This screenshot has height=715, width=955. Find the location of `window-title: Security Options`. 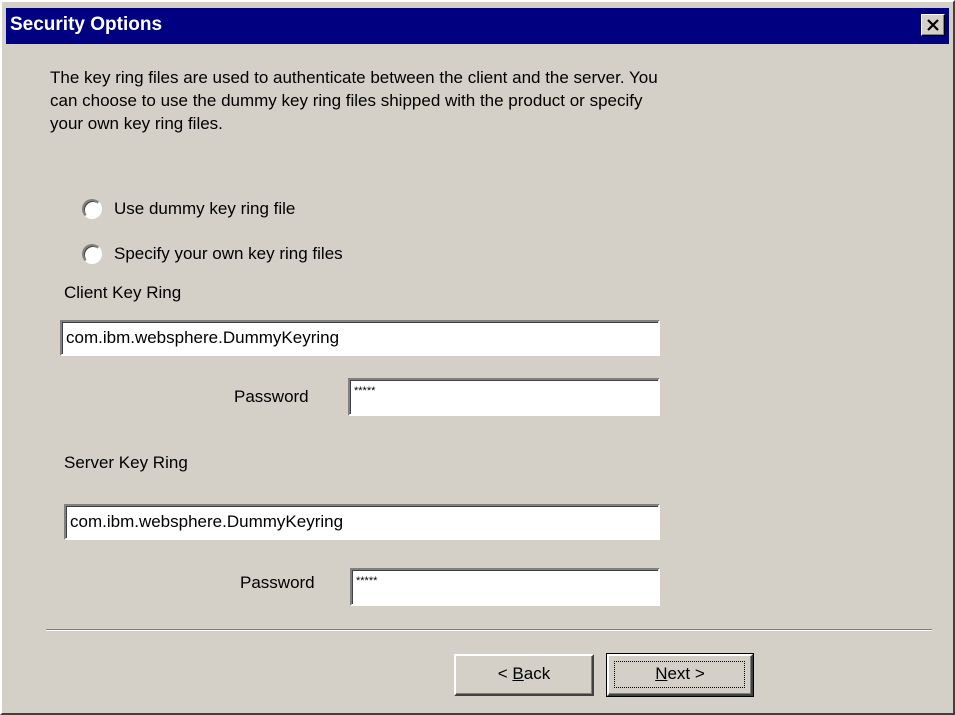

window-title: Security Options is located at coordinates (86, 24).